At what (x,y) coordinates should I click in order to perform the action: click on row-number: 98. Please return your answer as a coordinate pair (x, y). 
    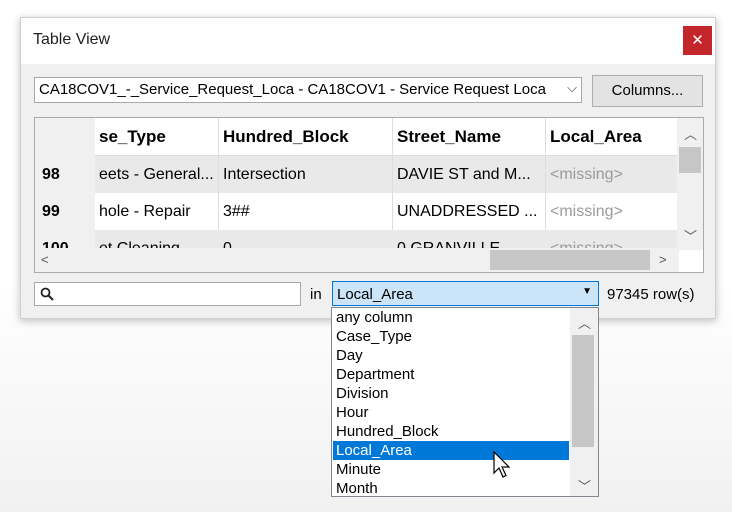
    Looking at the image, I should click on (65, 174).